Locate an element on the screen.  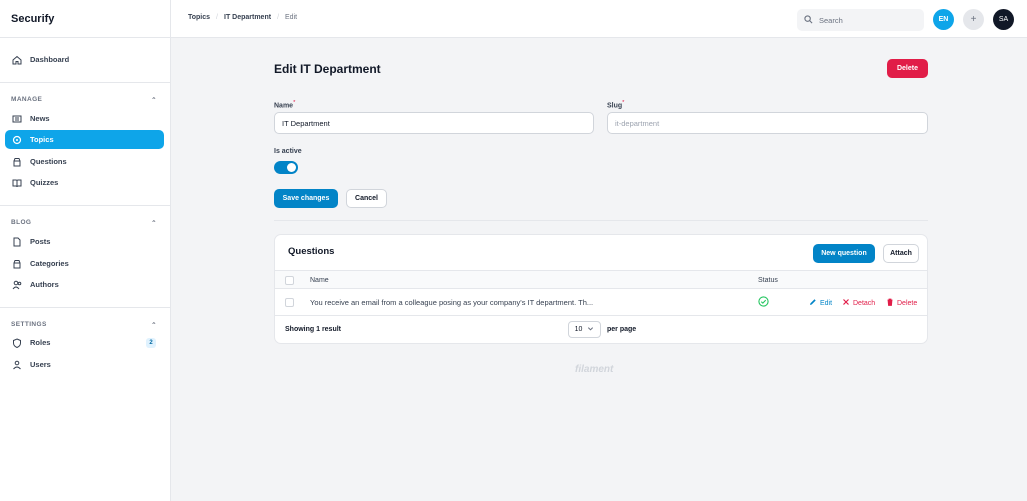
sidebar-item-categories: Categories is located at coordinates (84, 263).